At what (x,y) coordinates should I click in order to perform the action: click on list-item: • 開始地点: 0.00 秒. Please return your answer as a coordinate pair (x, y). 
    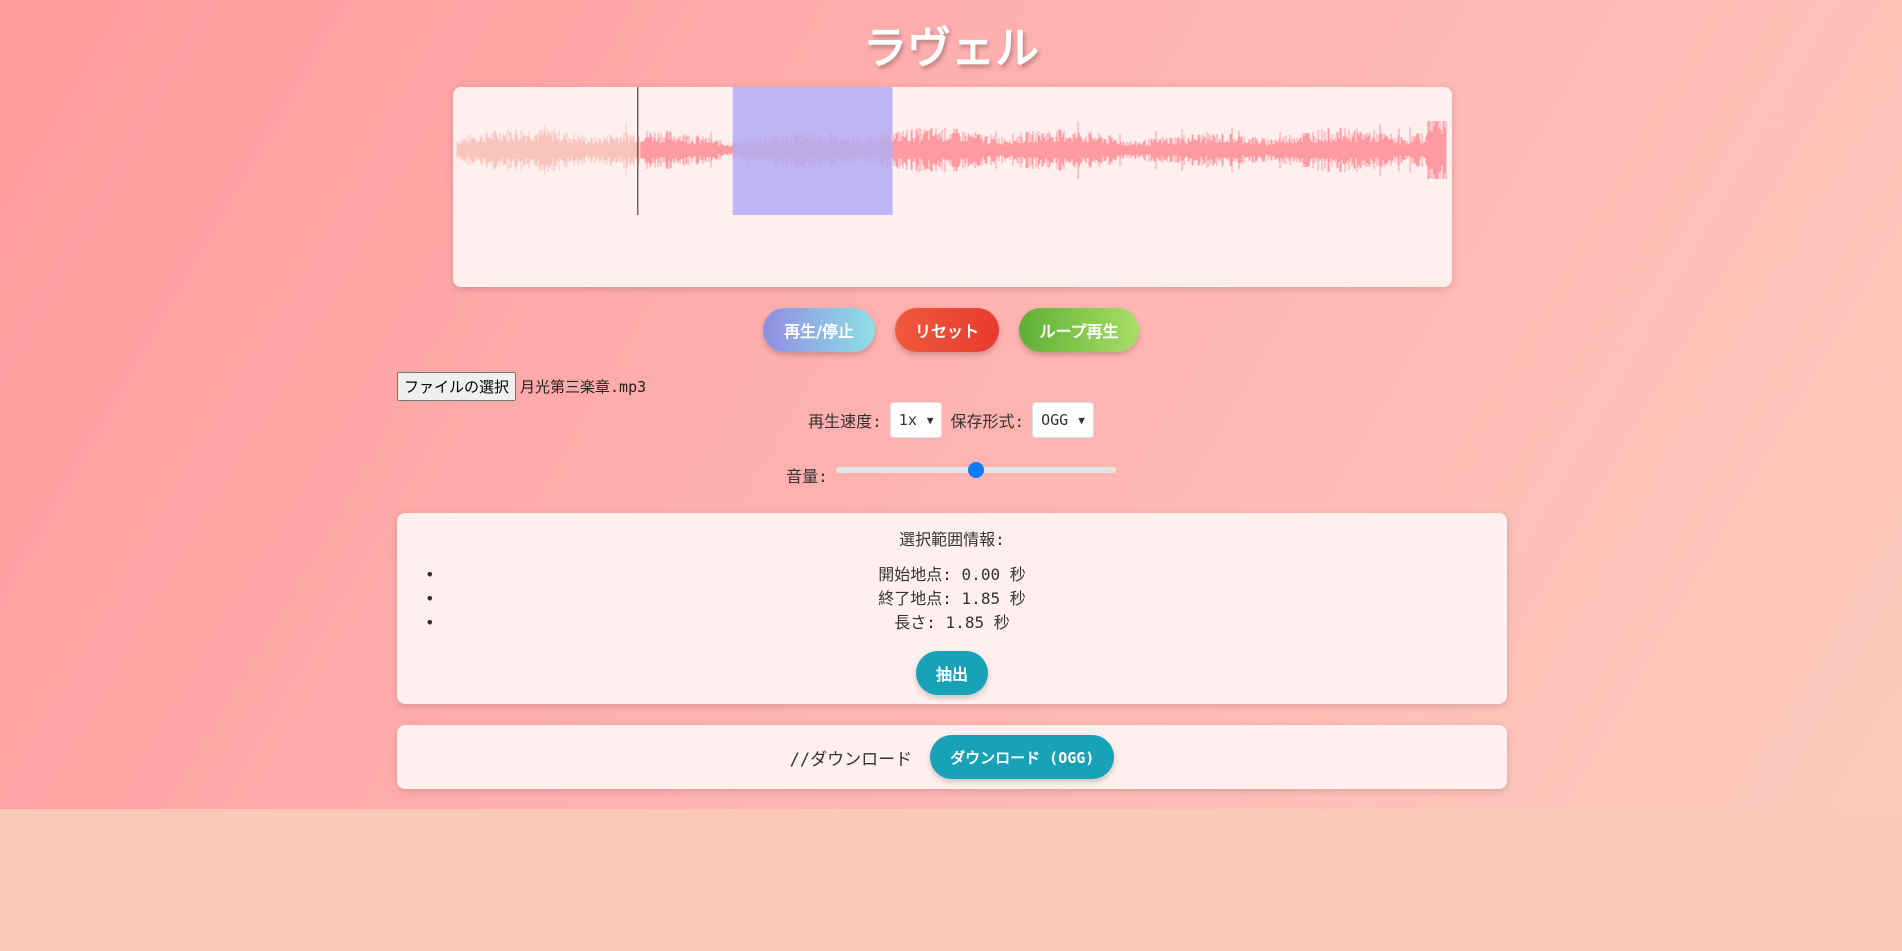
    Looking at the image, I should click on (952, 575).